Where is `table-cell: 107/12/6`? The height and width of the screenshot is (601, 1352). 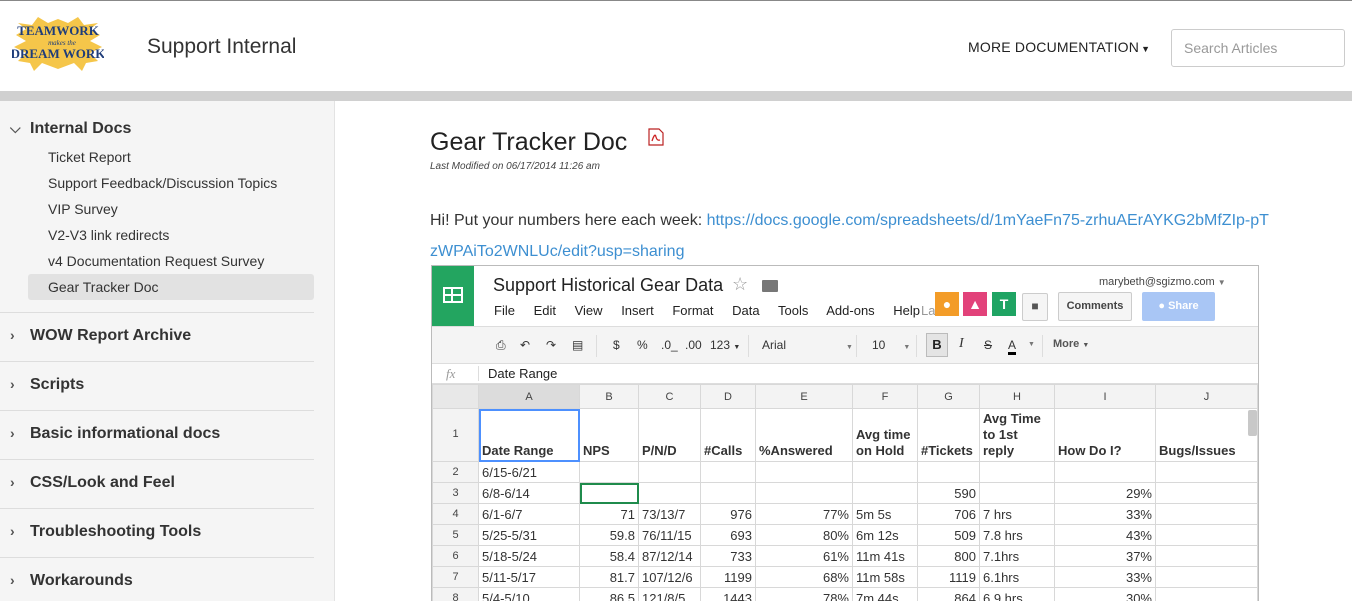
table-cell: 107/12/6 is located at coordinates (669, 577).